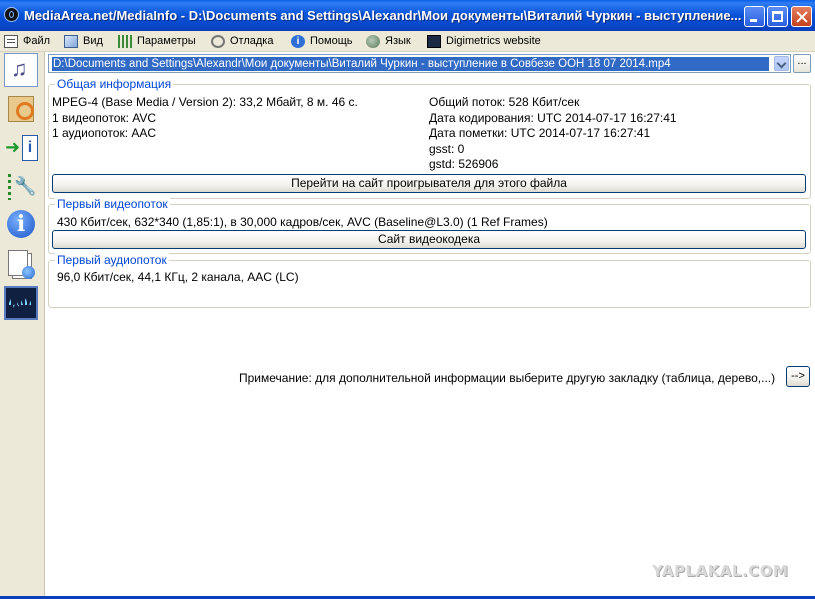  I want to click on language-icon, so click(373, 41).